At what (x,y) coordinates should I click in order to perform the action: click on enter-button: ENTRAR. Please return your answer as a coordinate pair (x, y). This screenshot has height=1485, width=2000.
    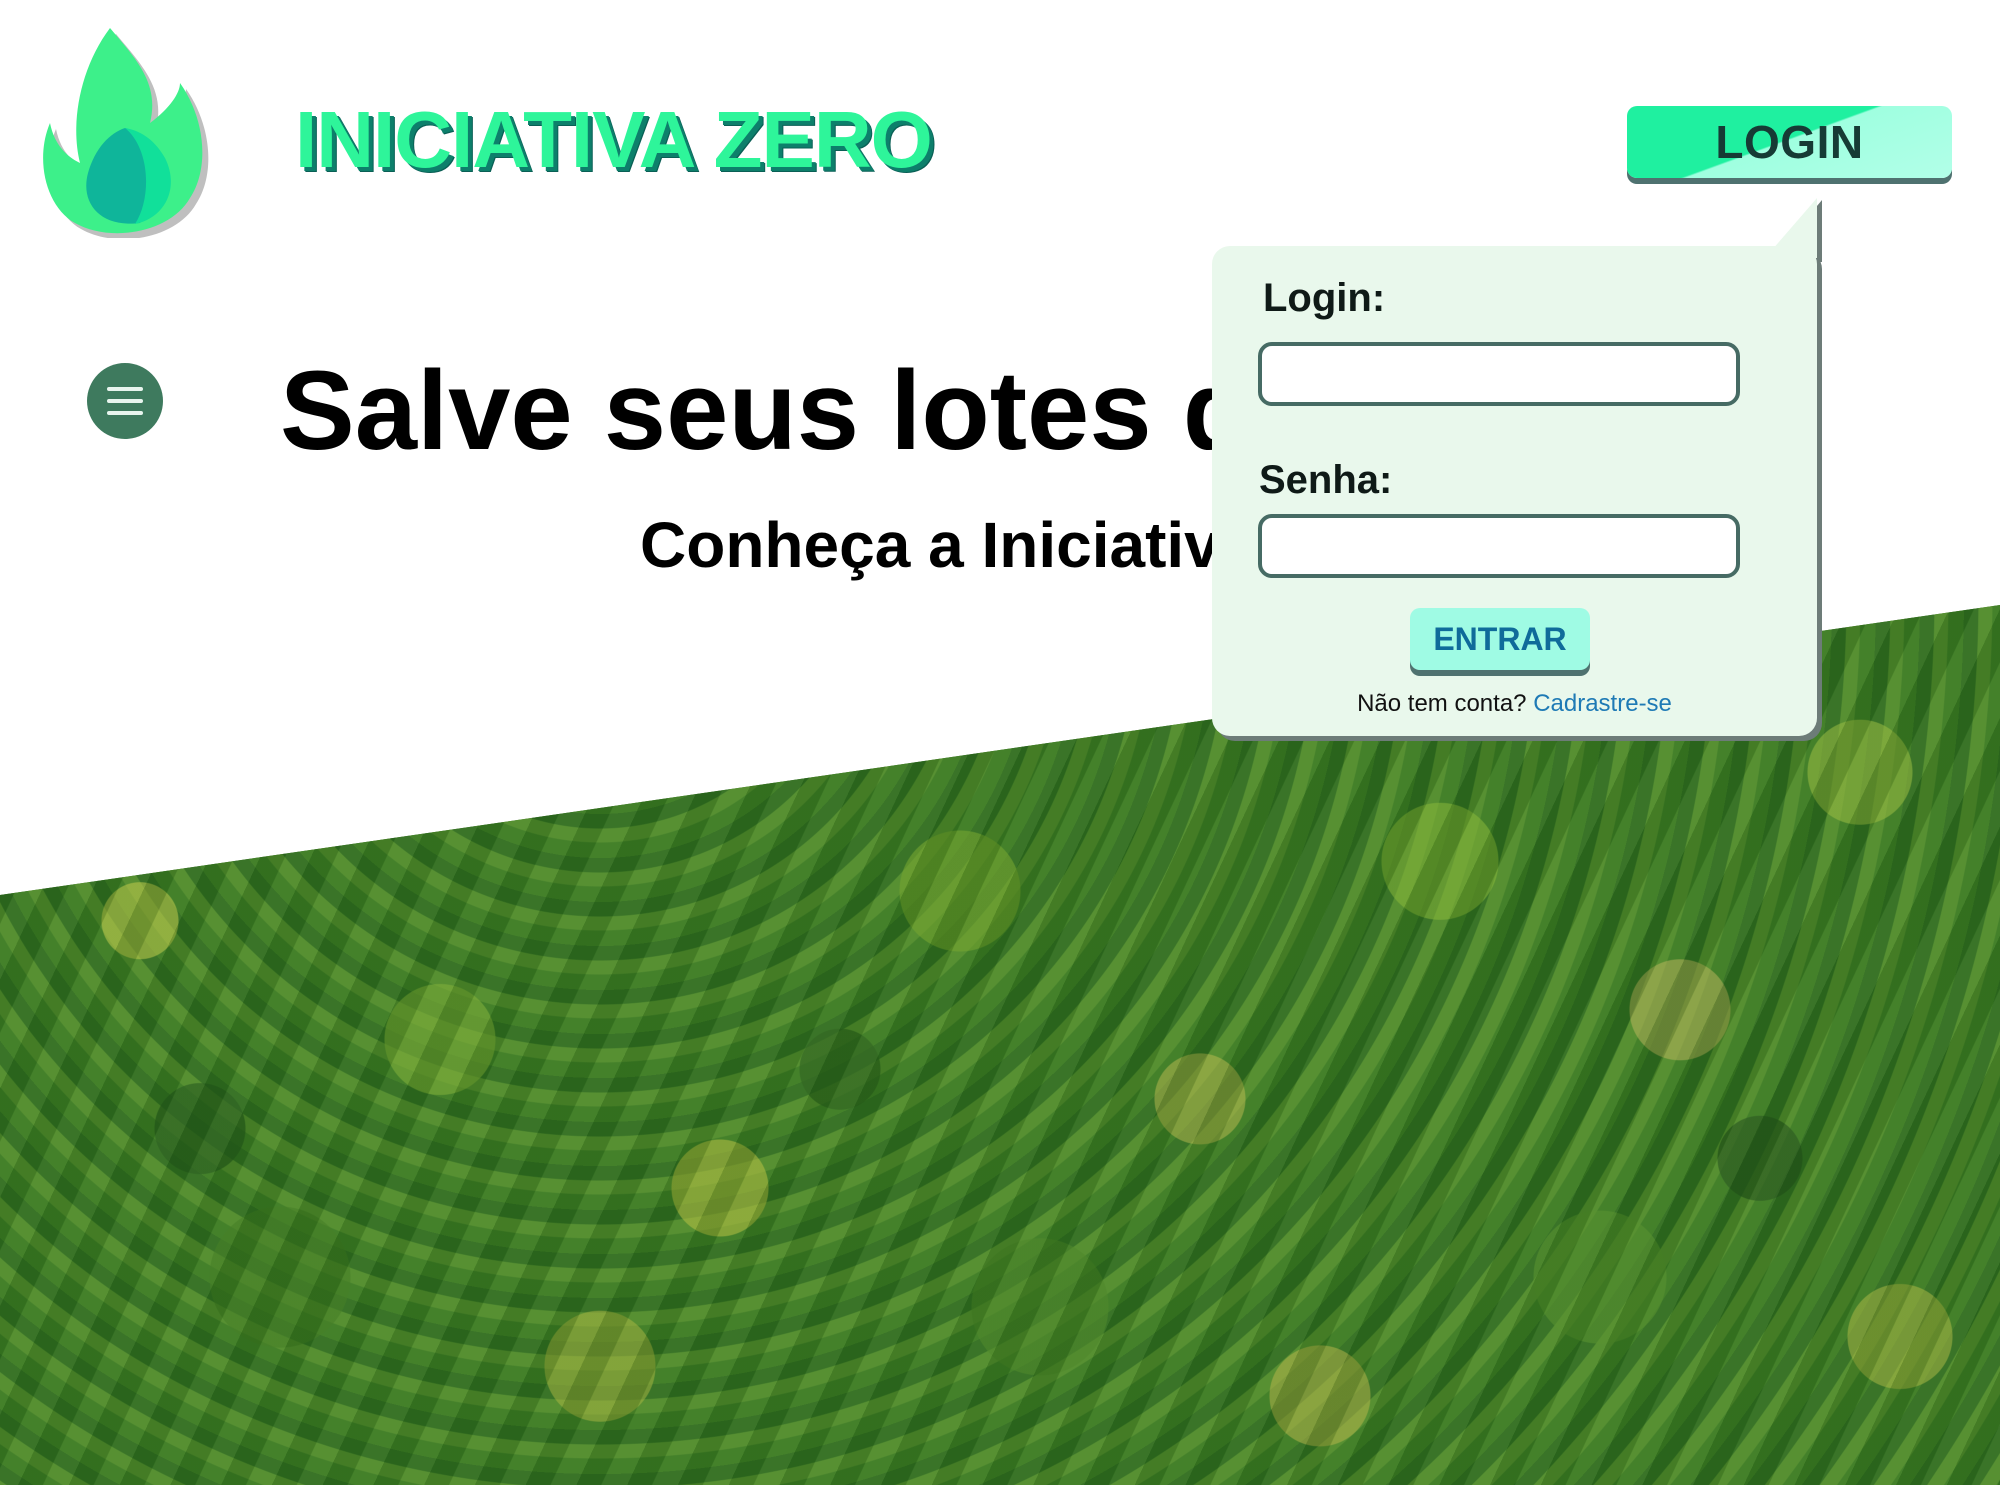
    Looking at the image, I should click on (1500, 639).